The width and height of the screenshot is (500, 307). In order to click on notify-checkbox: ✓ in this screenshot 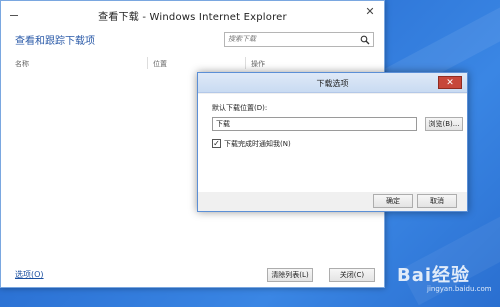, I will do `click(216, 143)`.